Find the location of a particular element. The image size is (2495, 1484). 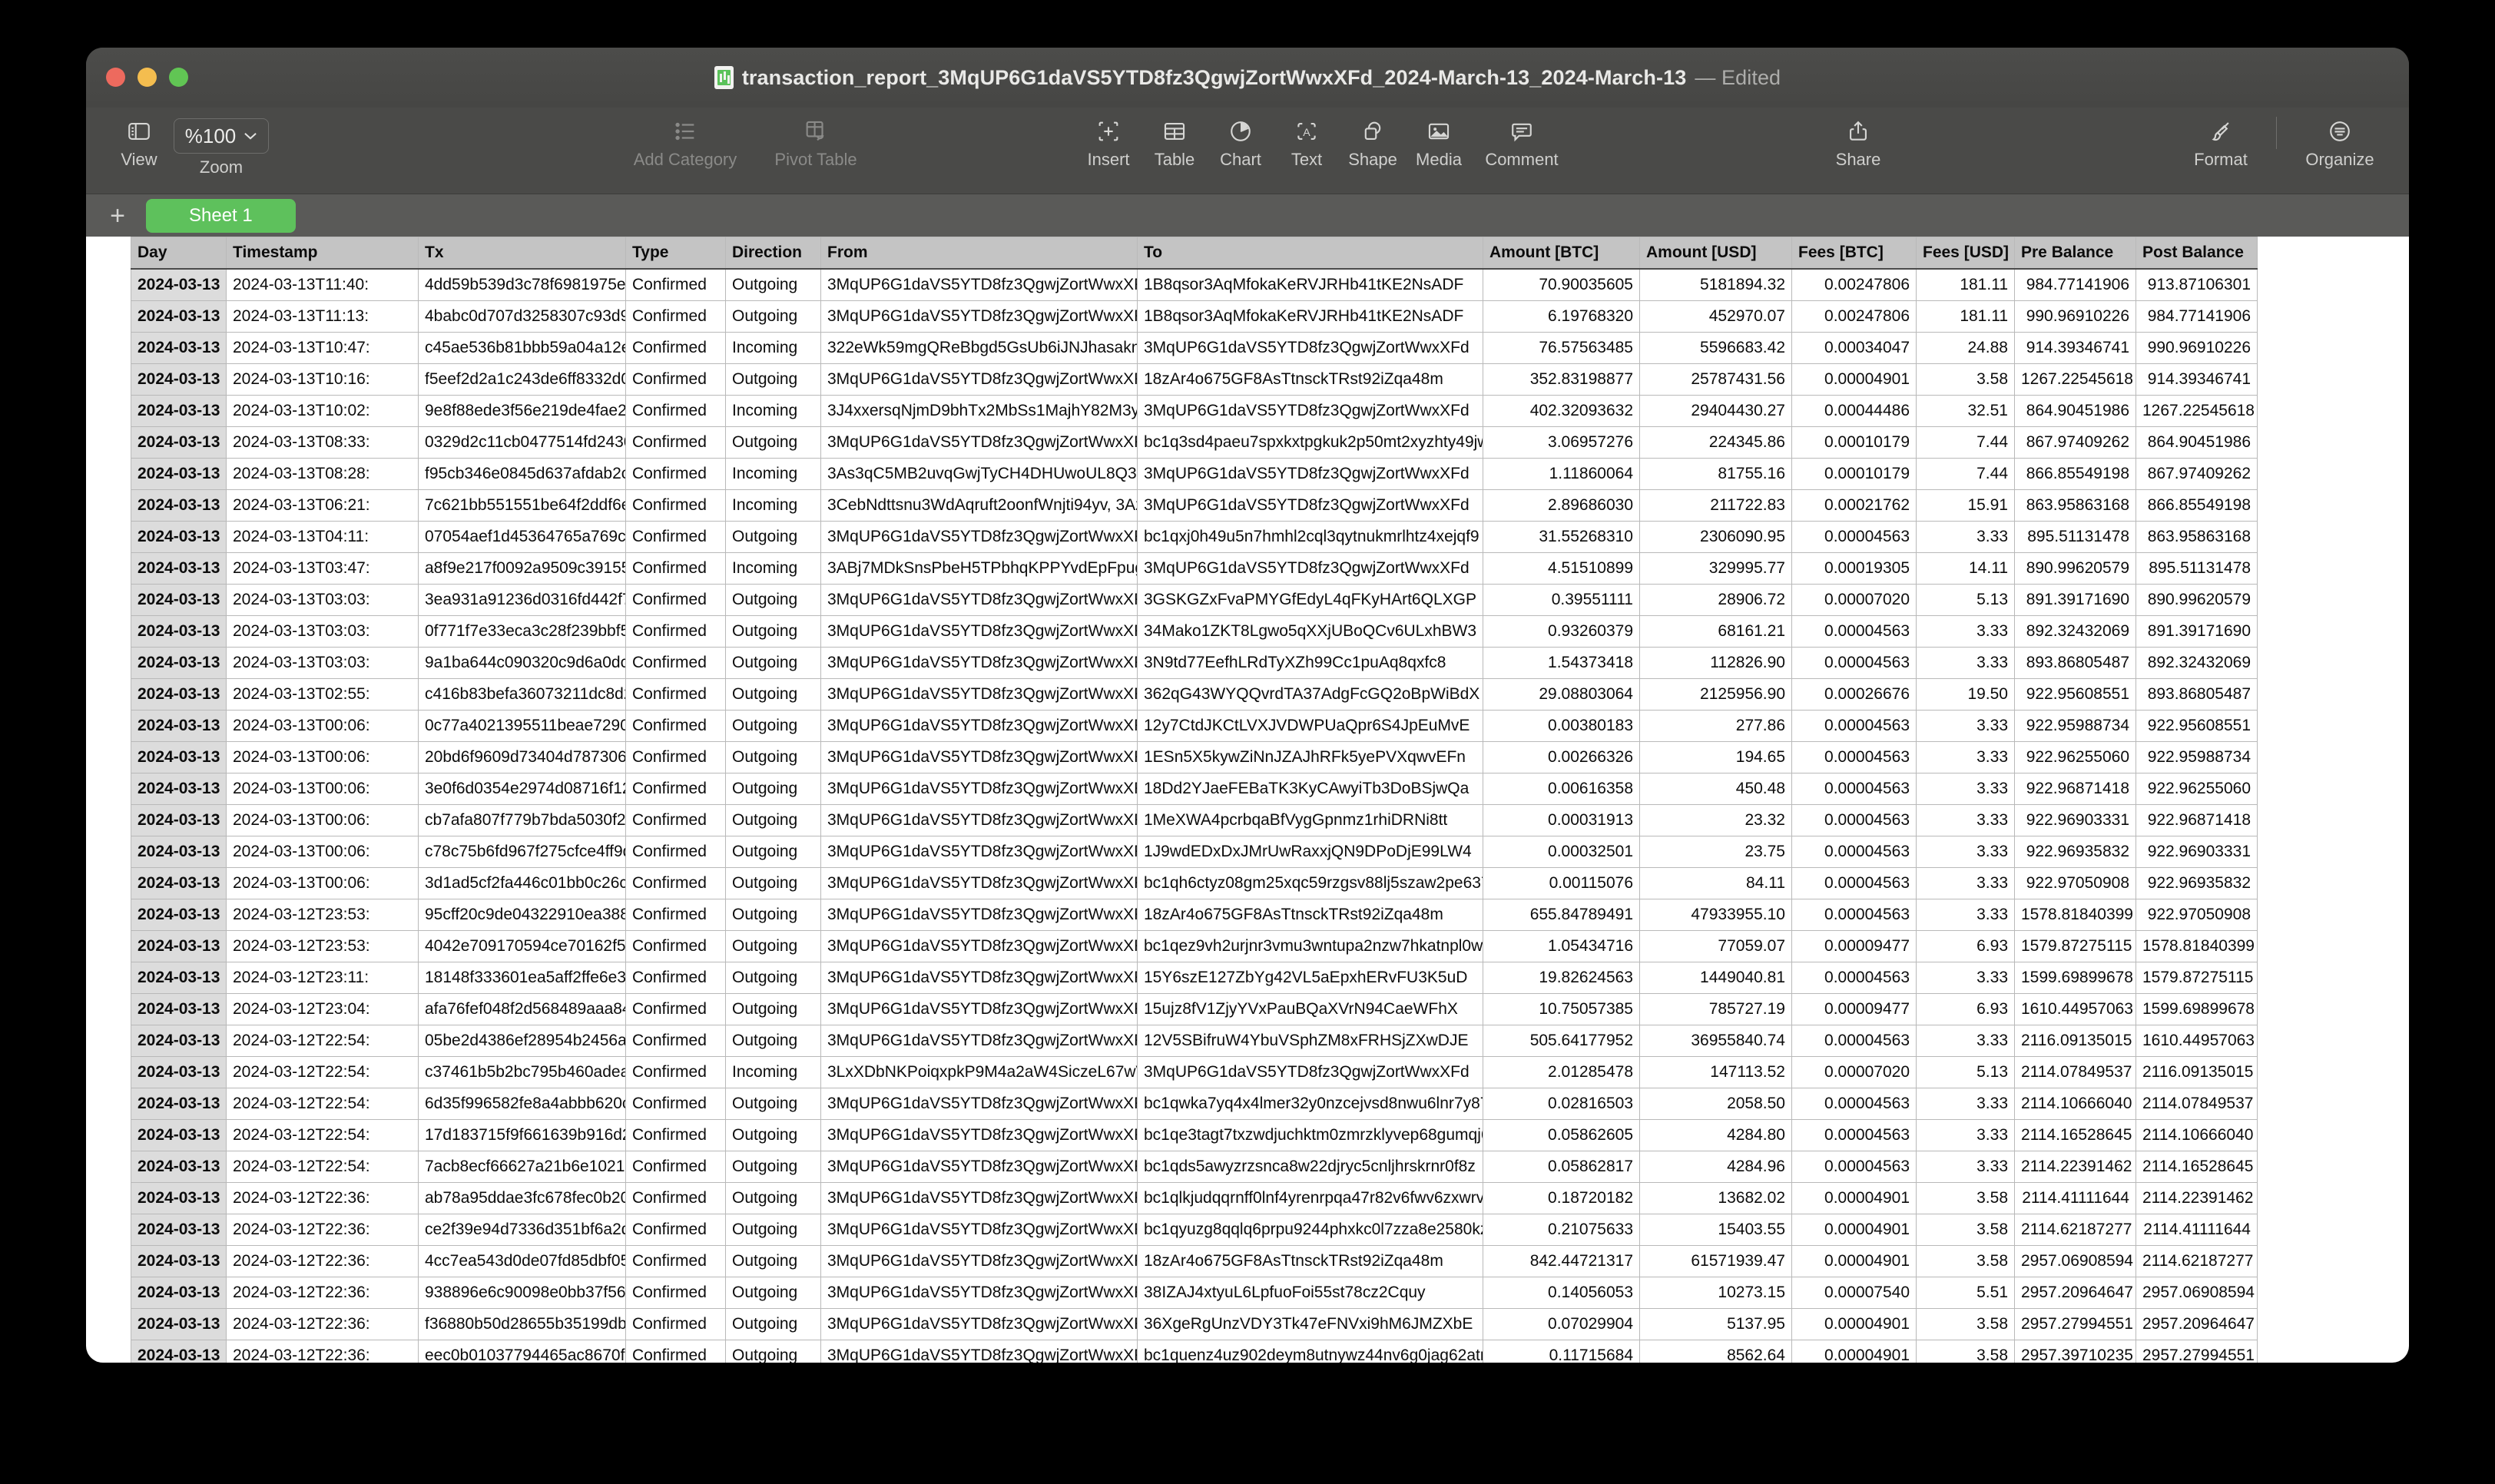

cell-amount-btc: 505.64177952 is located at coordinates (1561, 1041).